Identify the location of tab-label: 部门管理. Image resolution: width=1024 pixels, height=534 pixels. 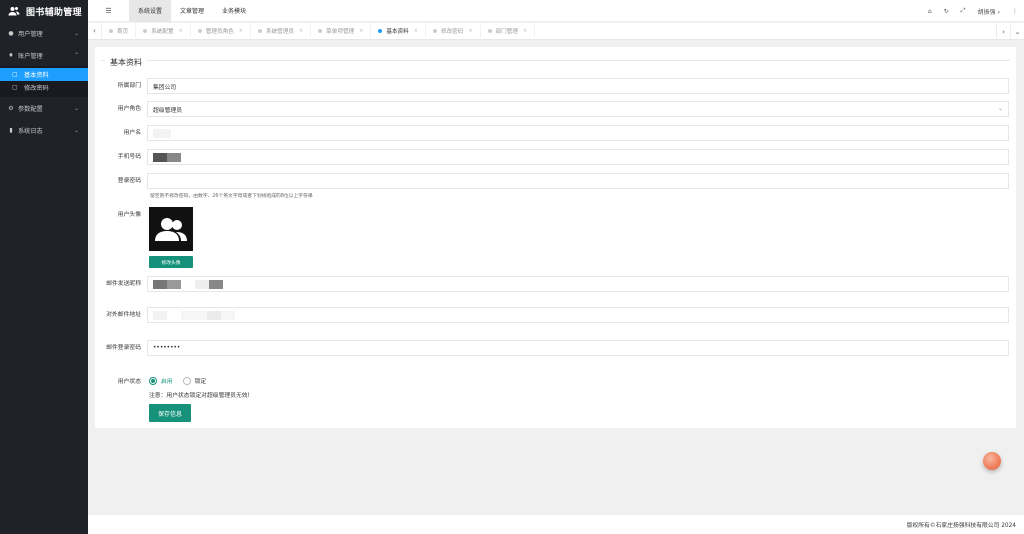
(506, 32).